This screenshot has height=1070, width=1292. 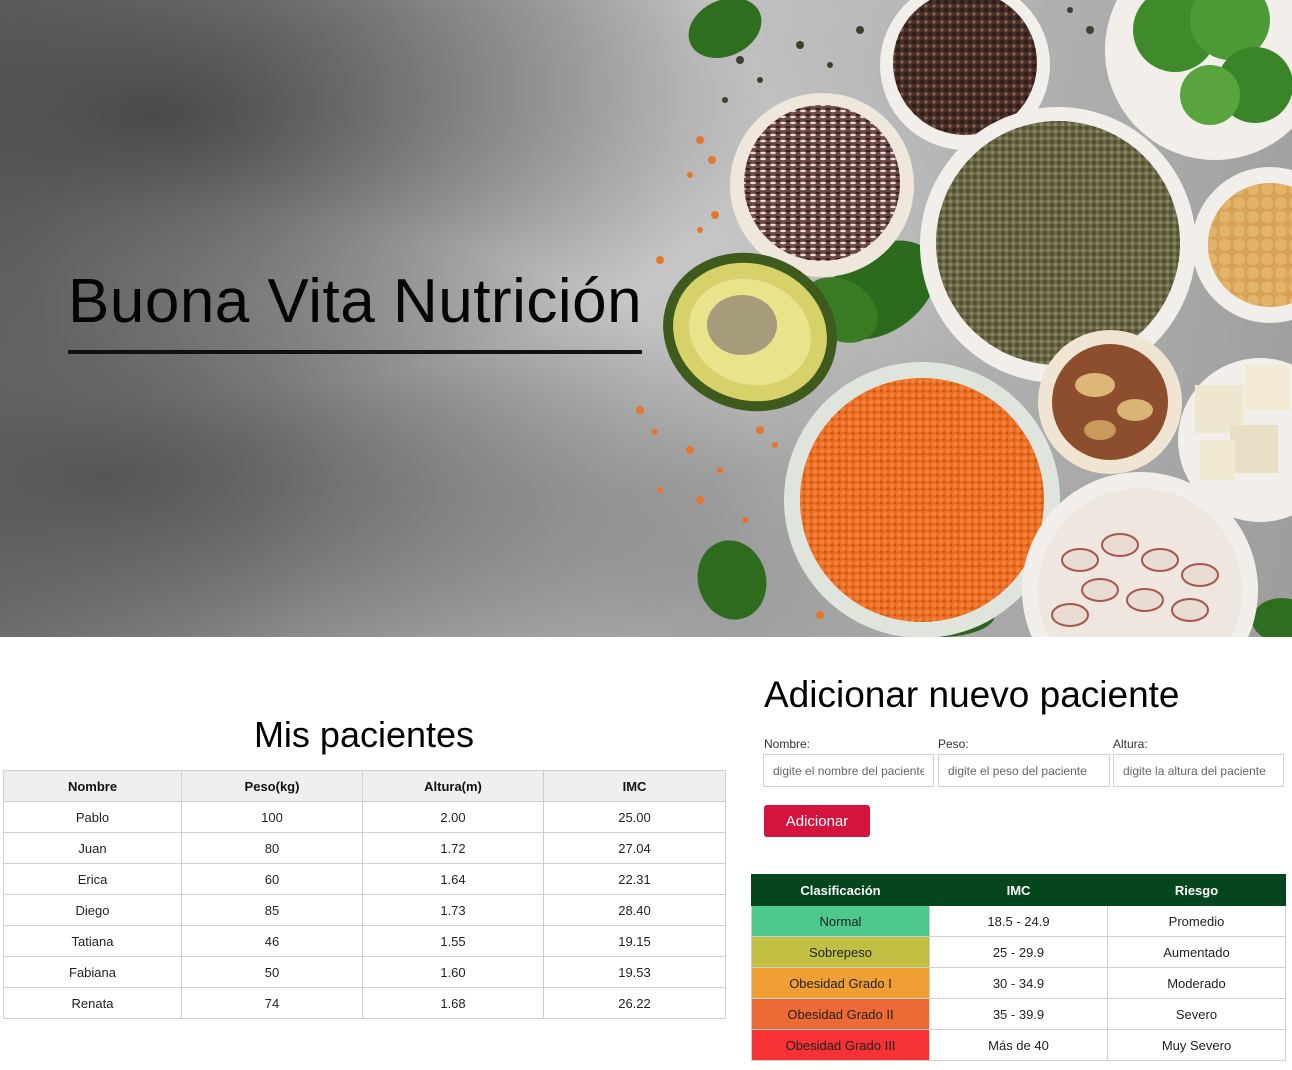 What do you see at coordinates (1196, 952) in the screenshot?
I see `classification-riesgo: Aumentado` at bounding box center [1196, 952].